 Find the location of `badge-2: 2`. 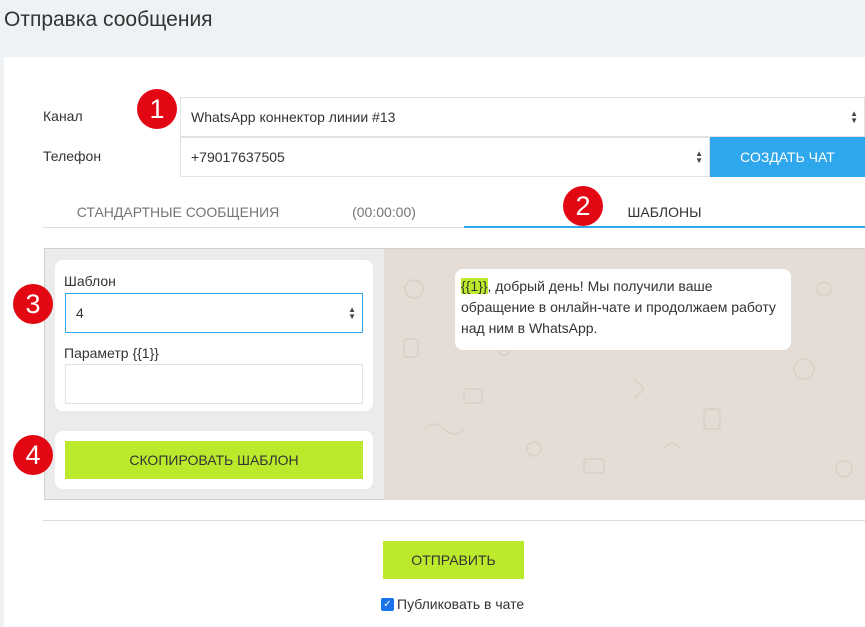

badge-2: 2 is located at coordinates (583, 206).